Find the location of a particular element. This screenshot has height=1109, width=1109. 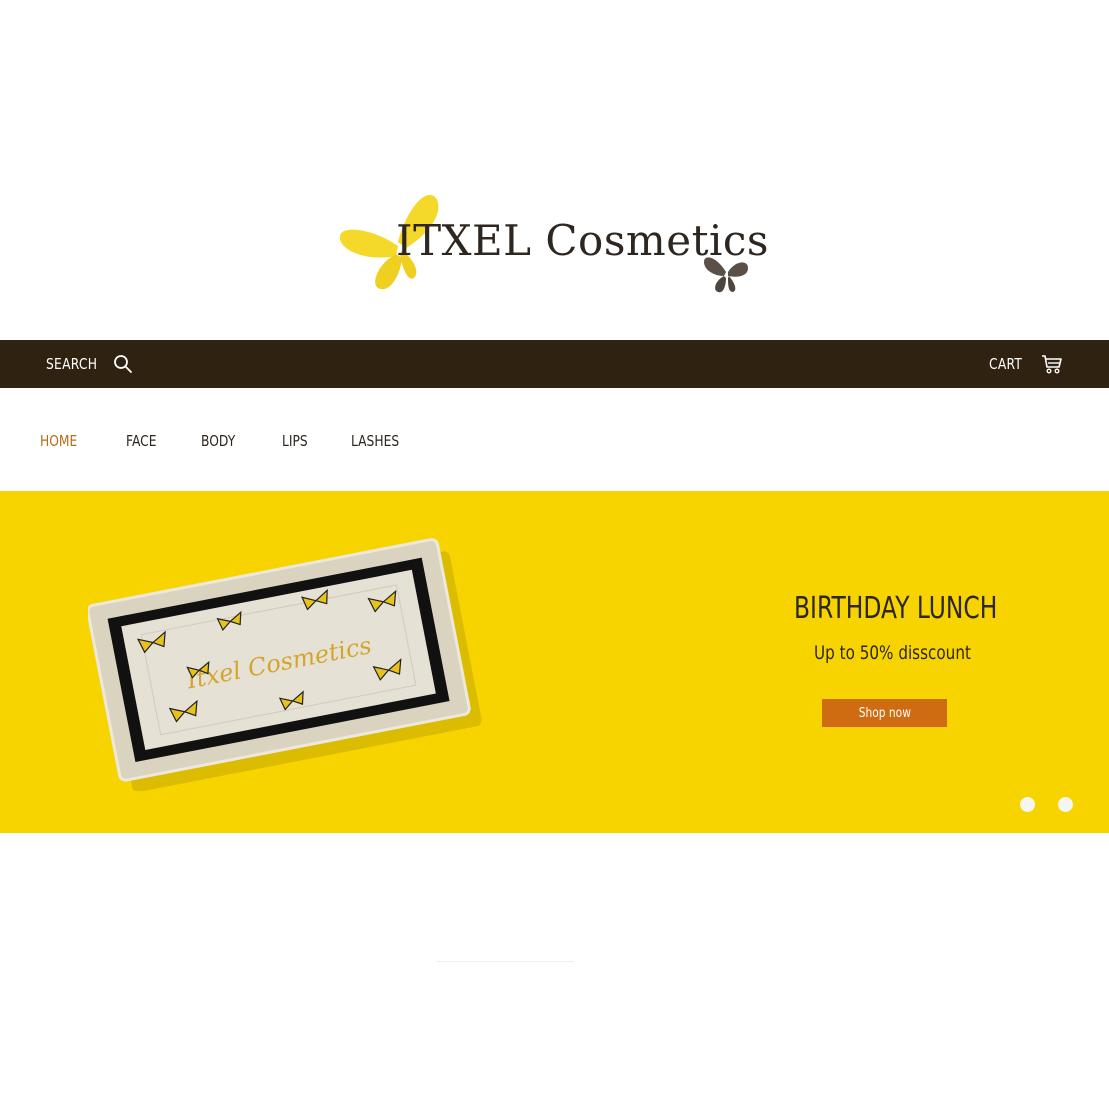

nav-item-lips: LIPS is located at coordinates (295, 441).